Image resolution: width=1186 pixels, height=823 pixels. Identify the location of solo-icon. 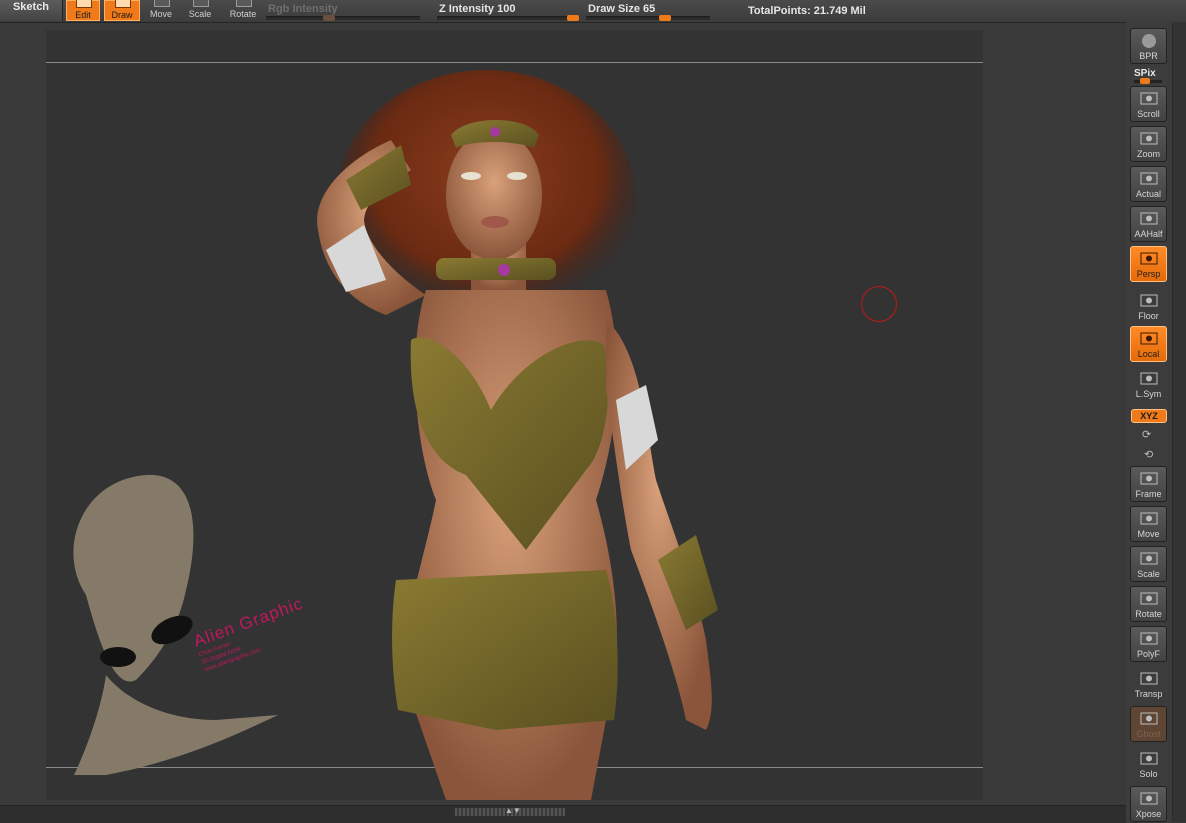
(1149, 758).